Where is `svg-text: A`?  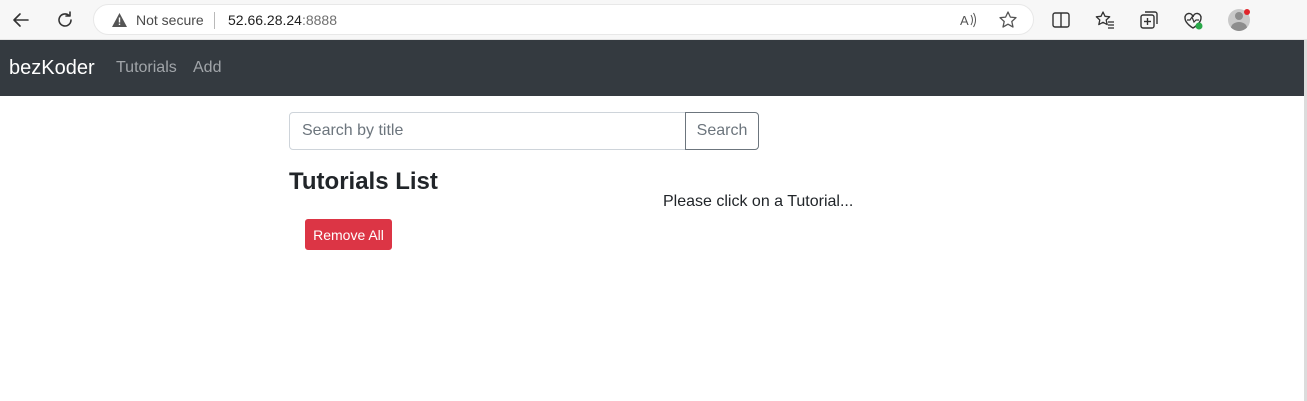 svg-text: A is located at coordinates (964, 20).